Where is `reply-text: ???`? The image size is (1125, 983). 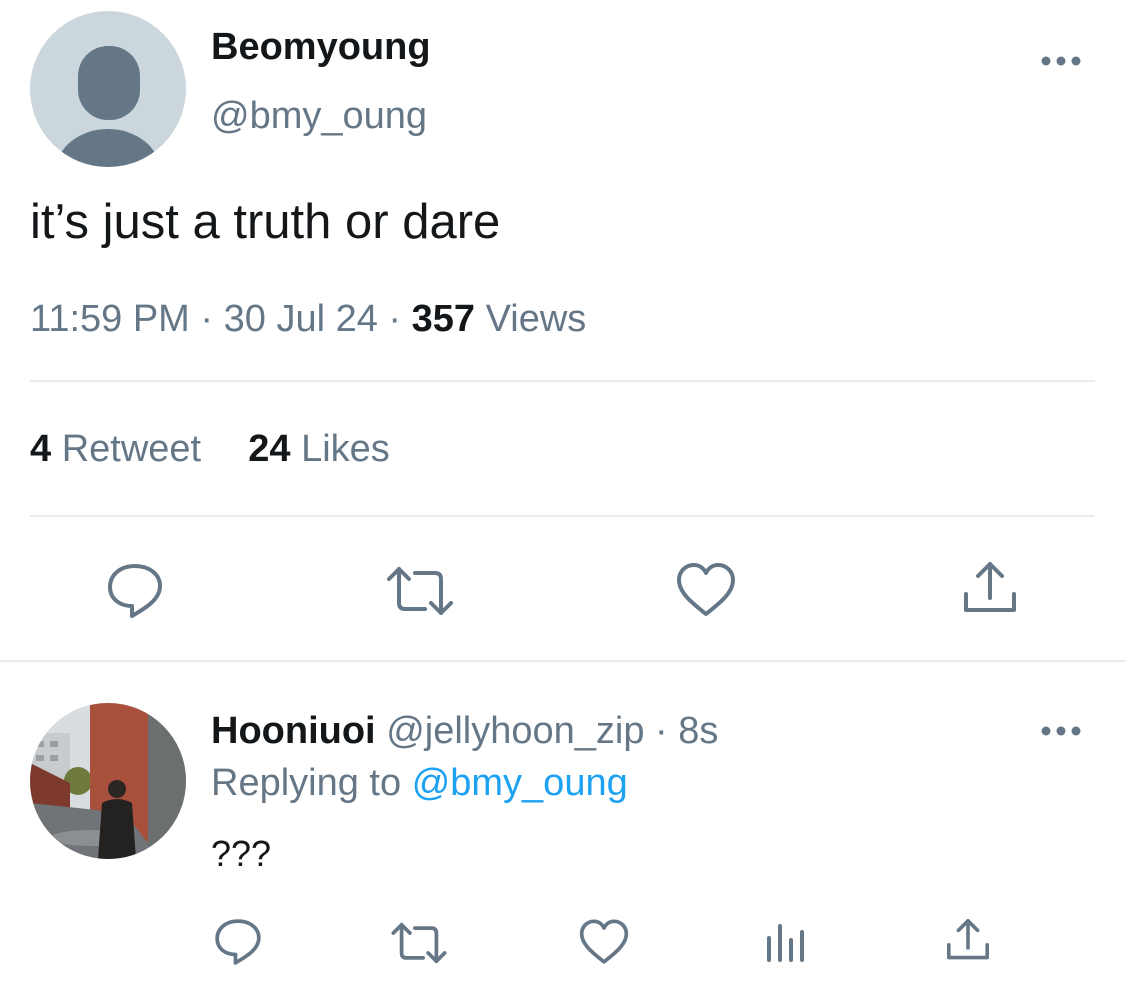
reply-text: ??? is located at coordinates (241, 853).